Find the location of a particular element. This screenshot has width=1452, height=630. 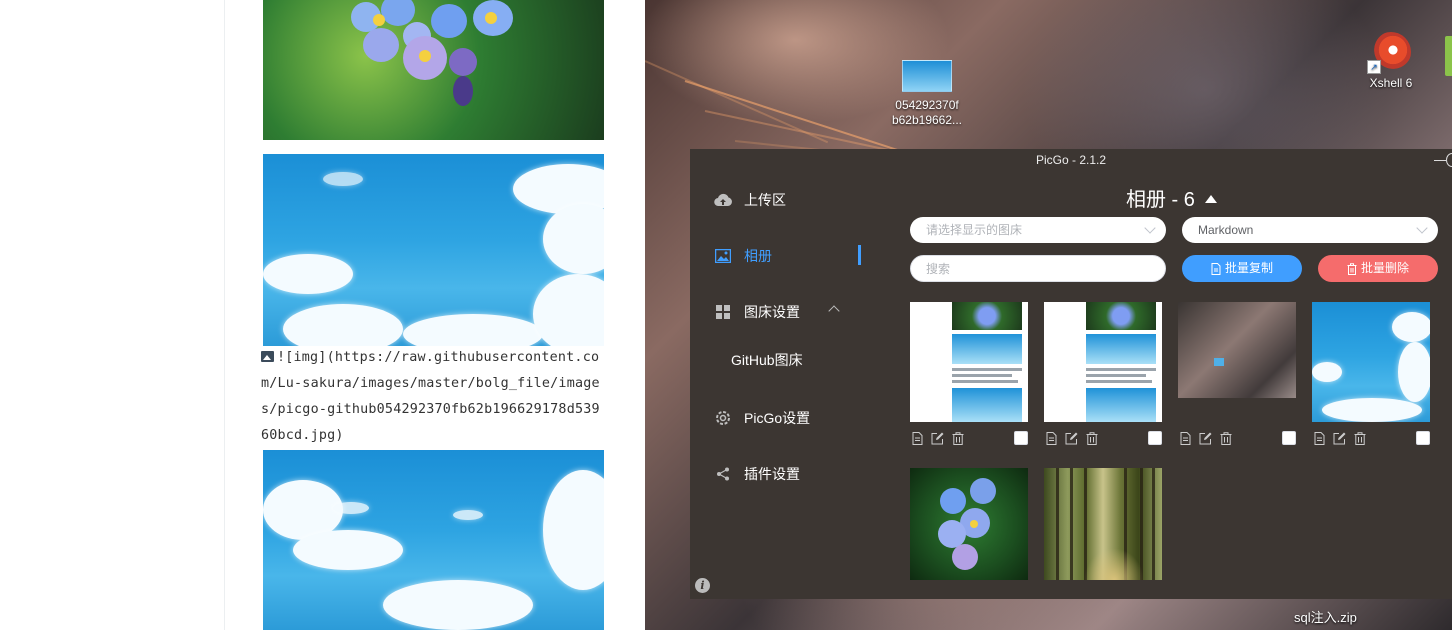

window-titlebar: PicGo - 2.1.2 is located at coordinates (1071, 160).